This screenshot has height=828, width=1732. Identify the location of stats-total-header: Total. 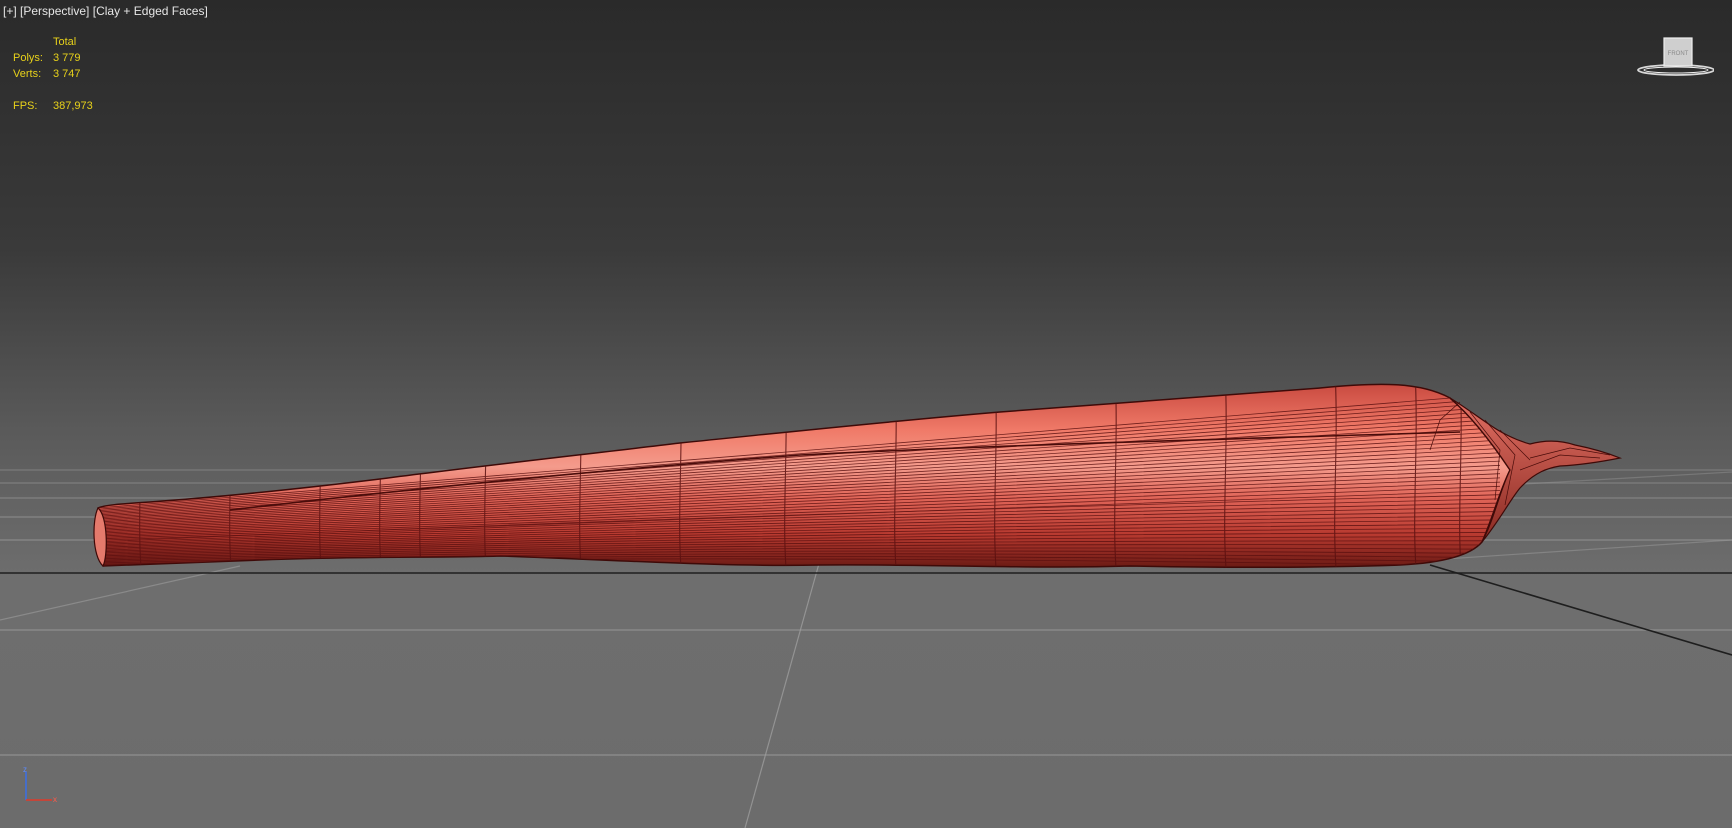
(65, 42).